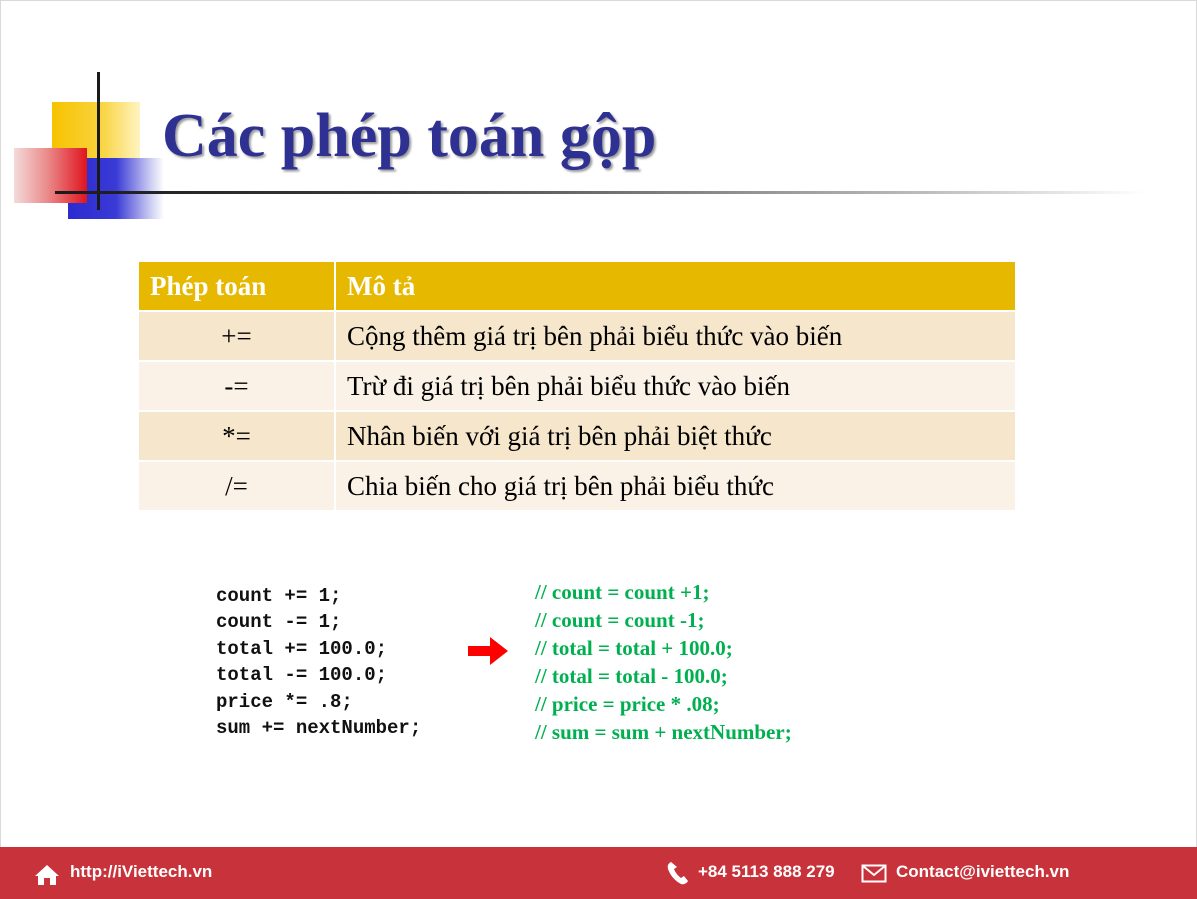  What do you see at coordinates (620, 620) in the screenshot?
I see `comment-line: // count = count -1;` at bounding box center [620, 620].